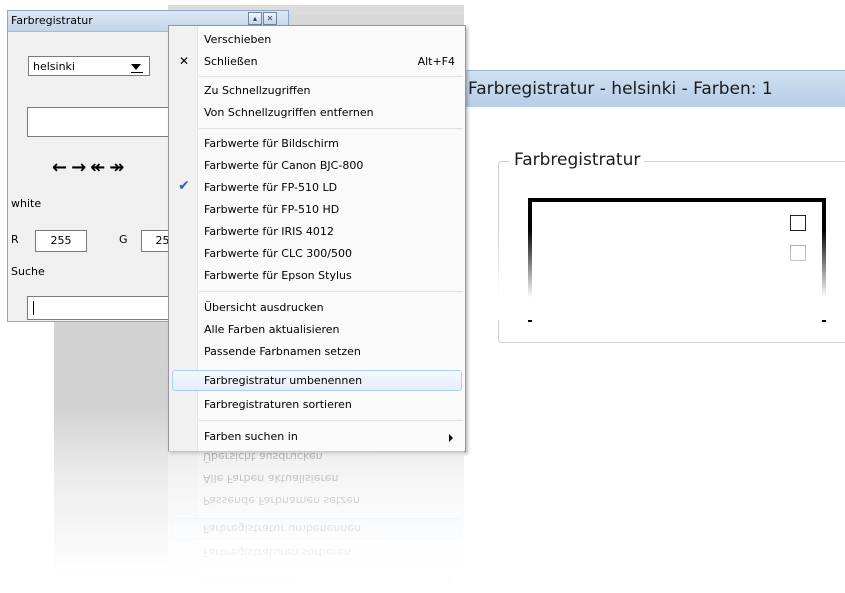  Describe the element at coordinates (317, 62) in the screenshot. I see `menu-item-schliessen: ✕ Schließen Alt+F4` at that location.